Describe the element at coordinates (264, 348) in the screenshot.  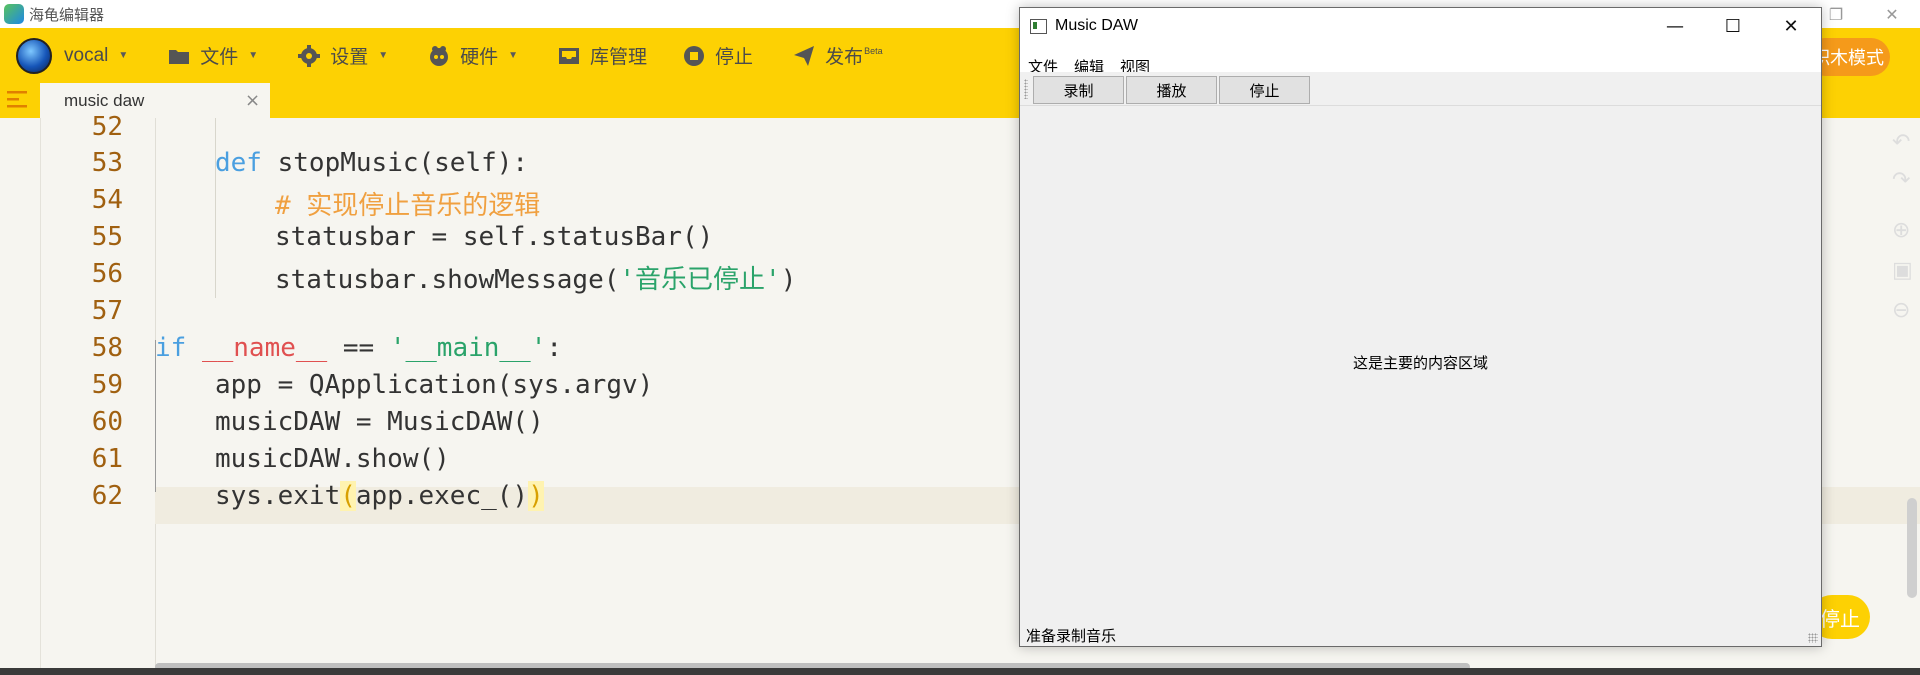
I see `dunder-name: __name__` at that location.